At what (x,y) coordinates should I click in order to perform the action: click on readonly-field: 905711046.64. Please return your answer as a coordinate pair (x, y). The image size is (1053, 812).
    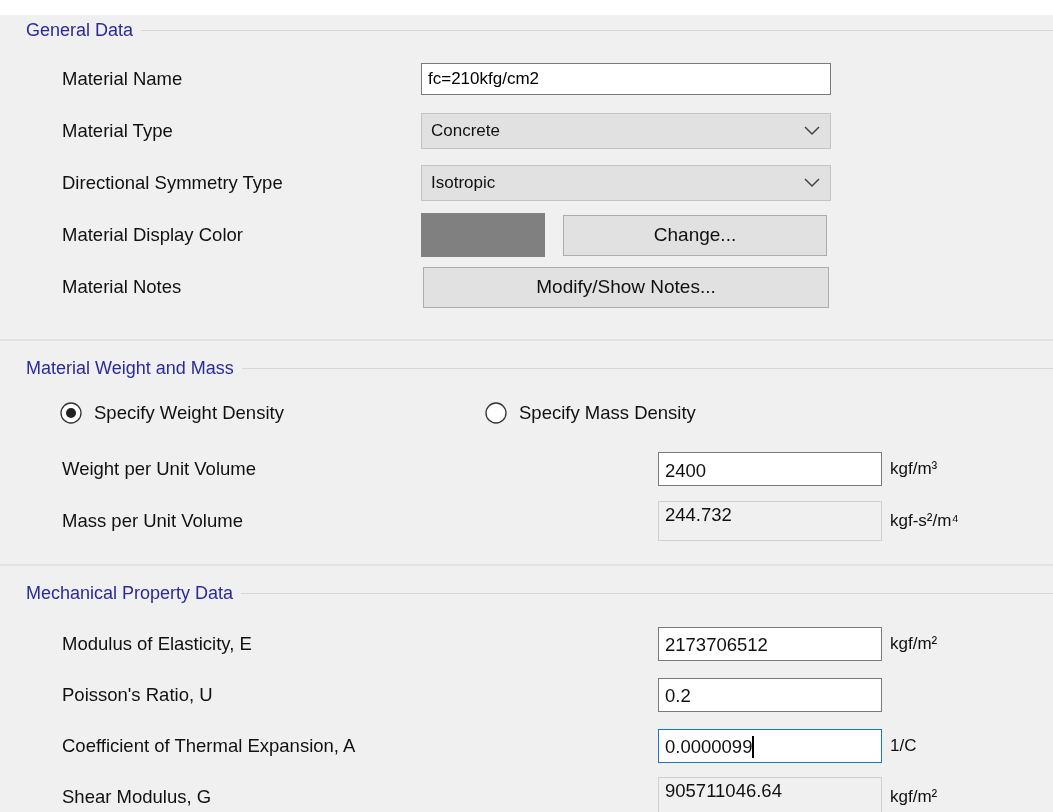
    Looking at the image, I should click on (770, 794).